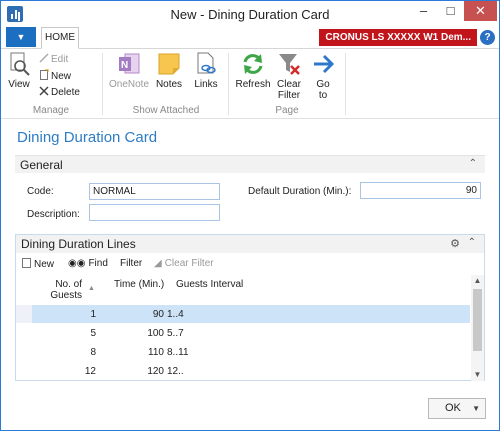 The height and width of the screenshot is (431, 500). I want to click on edit-label: Edit, so click(60, 59).